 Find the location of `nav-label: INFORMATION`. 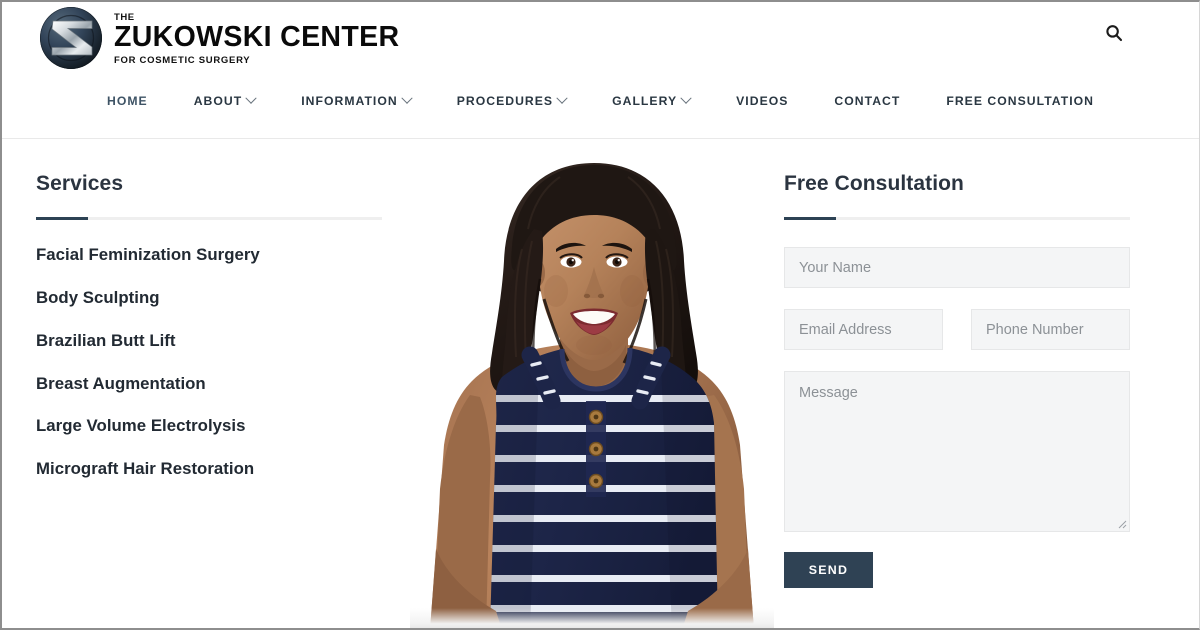

nav-label: INFORMATION is located at coordinates (349, 101).